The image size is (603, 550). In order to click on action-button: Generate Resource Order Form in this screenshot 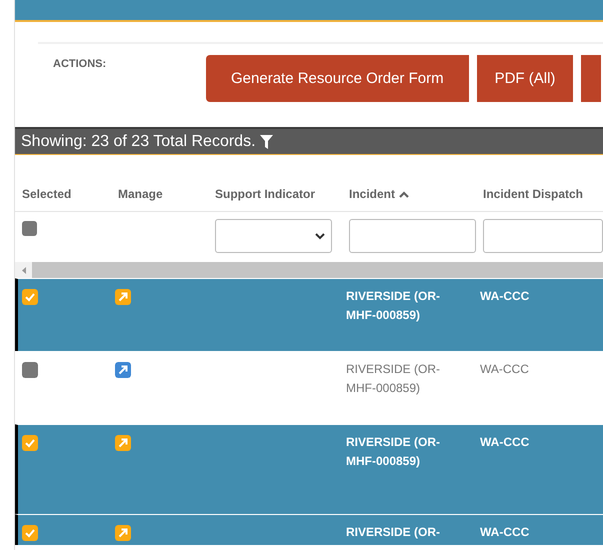, I will do `click(337, 78)`.